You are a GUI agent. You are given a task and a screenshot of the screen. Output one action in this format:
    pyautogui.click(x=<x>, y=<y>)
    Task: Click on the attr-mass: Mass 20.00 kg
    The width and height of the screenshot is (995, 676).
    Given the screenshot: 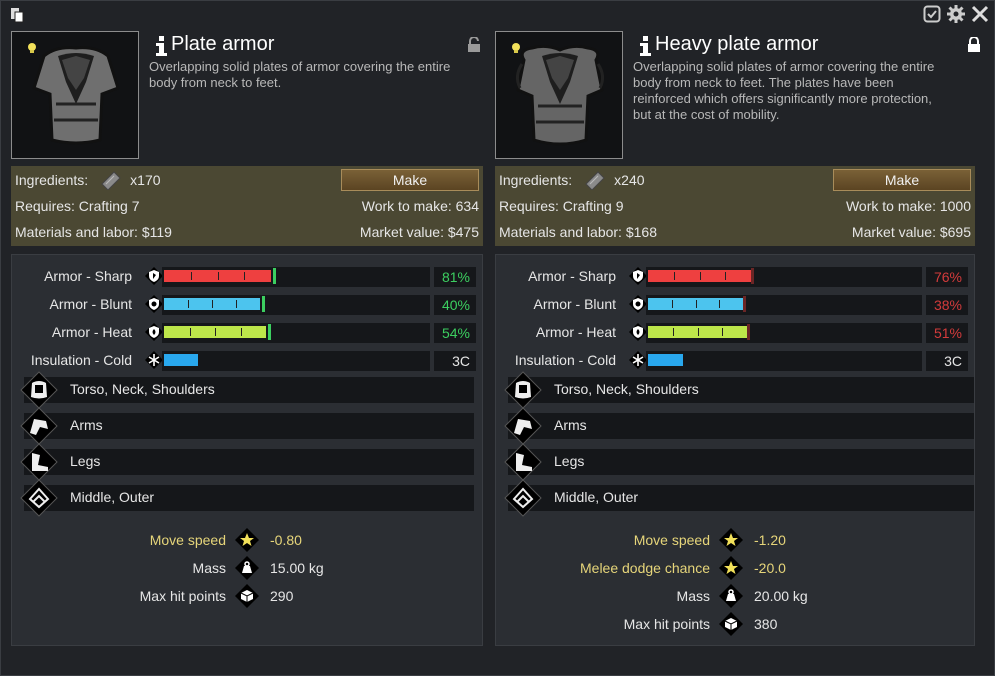 What is the action you would take?
    pyautogui.click(x=735, y=596)
    